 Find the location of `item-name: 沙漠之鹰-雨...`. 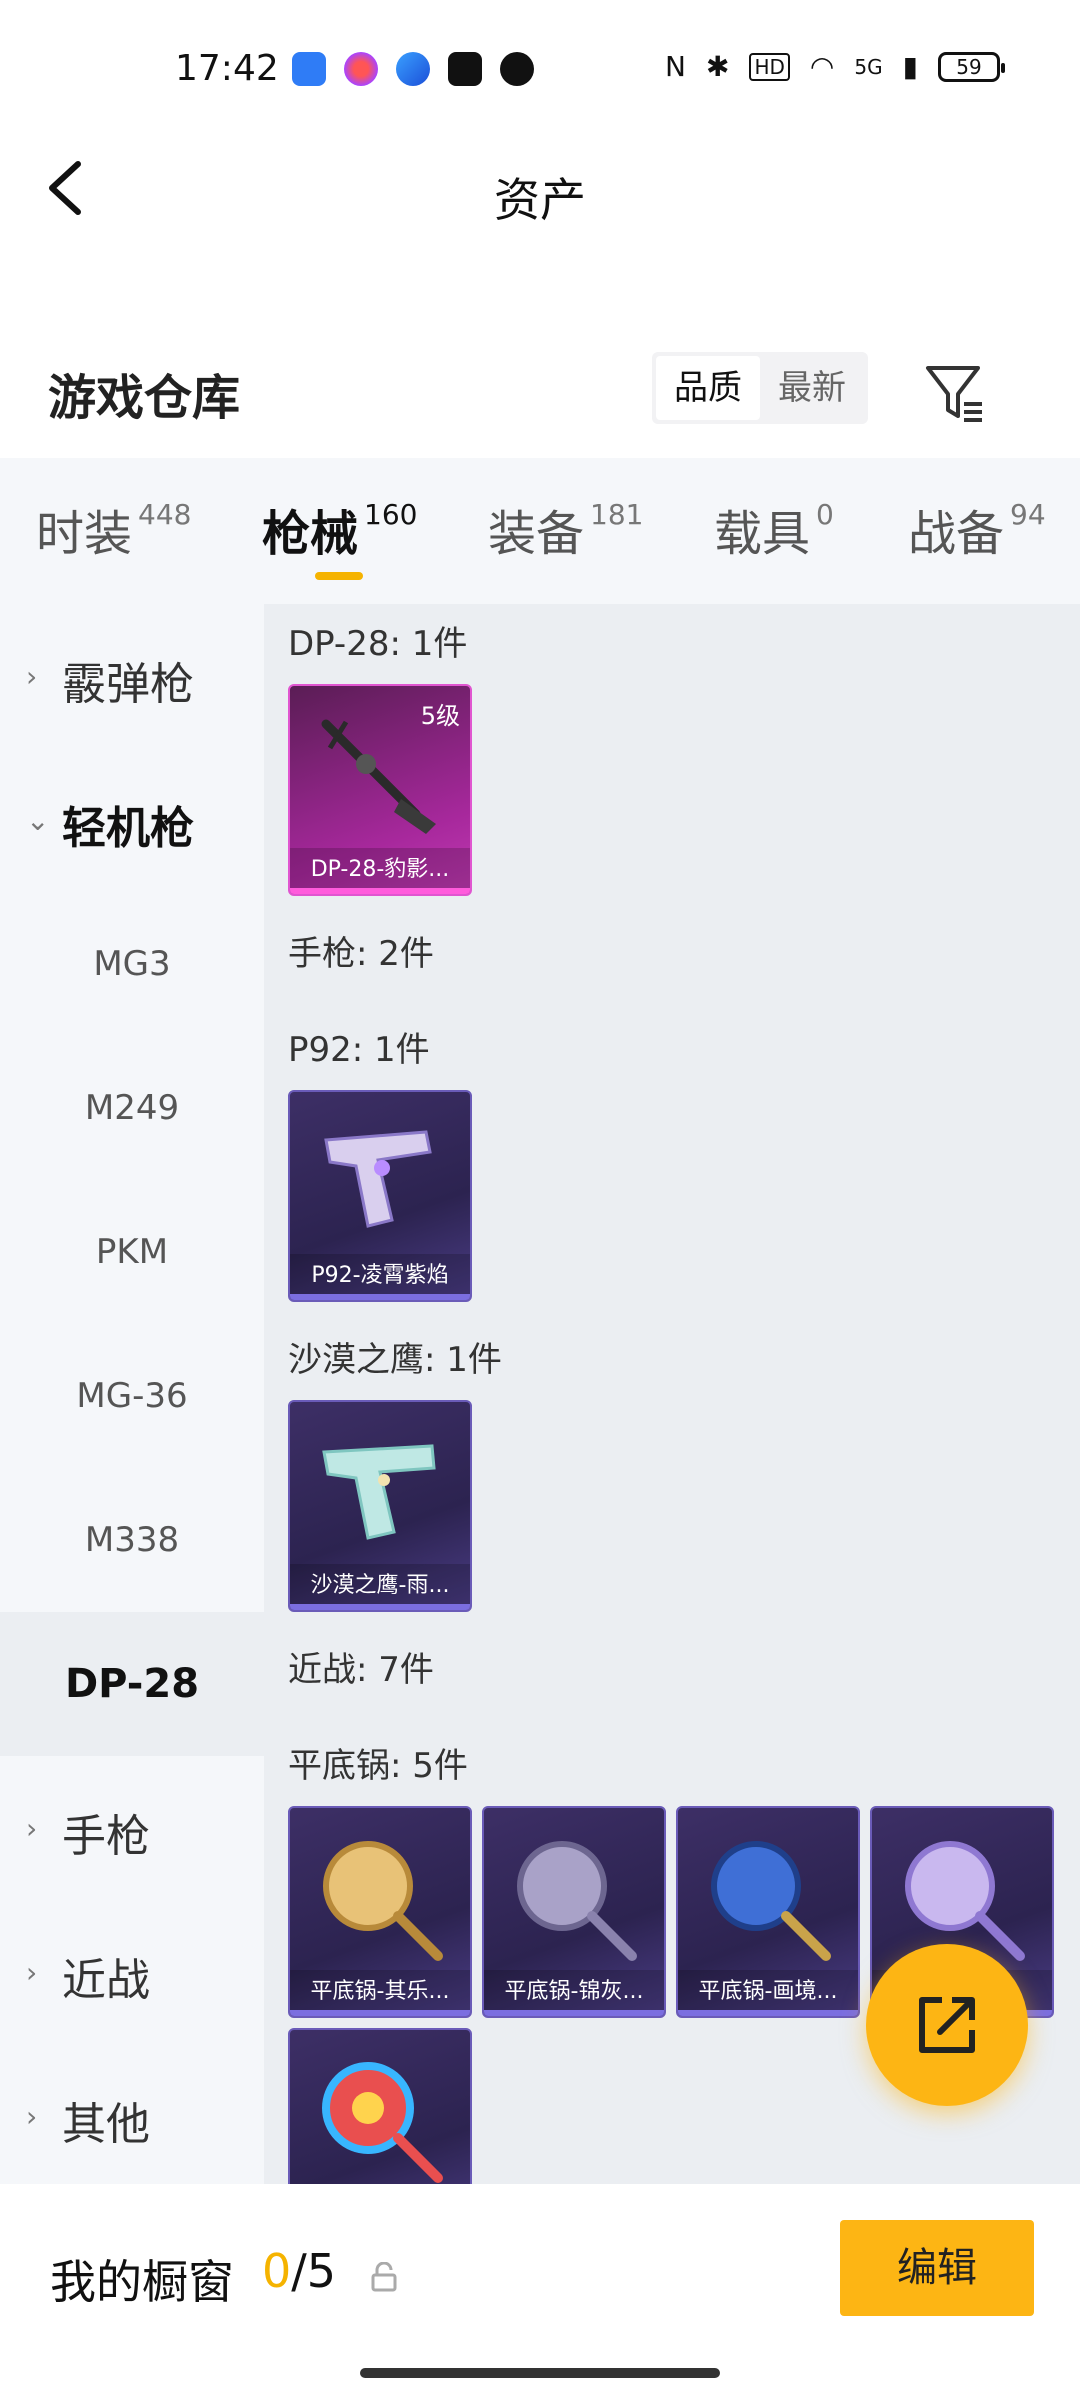

item-name: 沙漠之鹰-雨... is located at coordinates (380, 1587).